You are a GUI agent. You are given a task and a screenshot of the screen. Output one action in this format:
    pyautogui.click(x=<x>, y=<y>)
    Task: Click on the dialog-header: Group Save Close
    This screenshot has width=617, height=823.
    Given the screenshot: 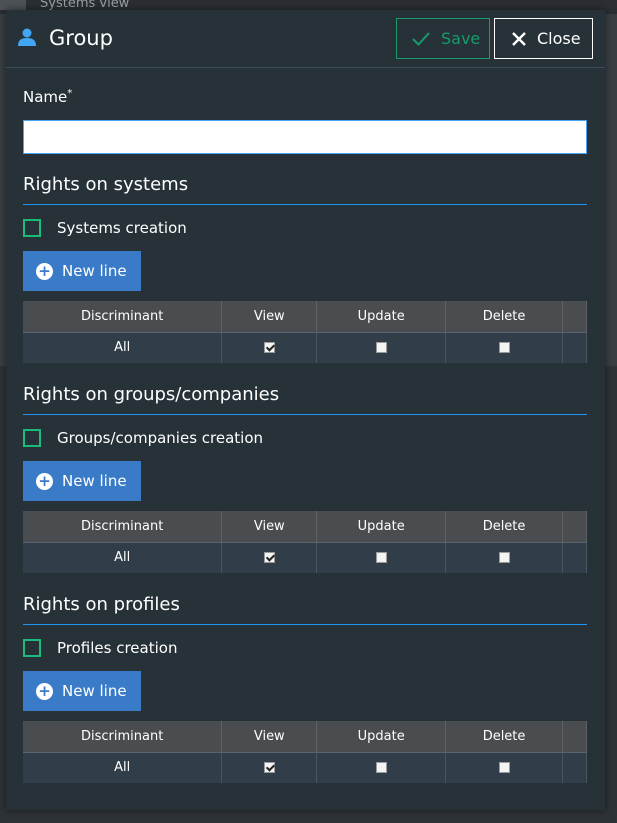 What is the action you would take?
    pyautogui.click(x=305, y=39)
    